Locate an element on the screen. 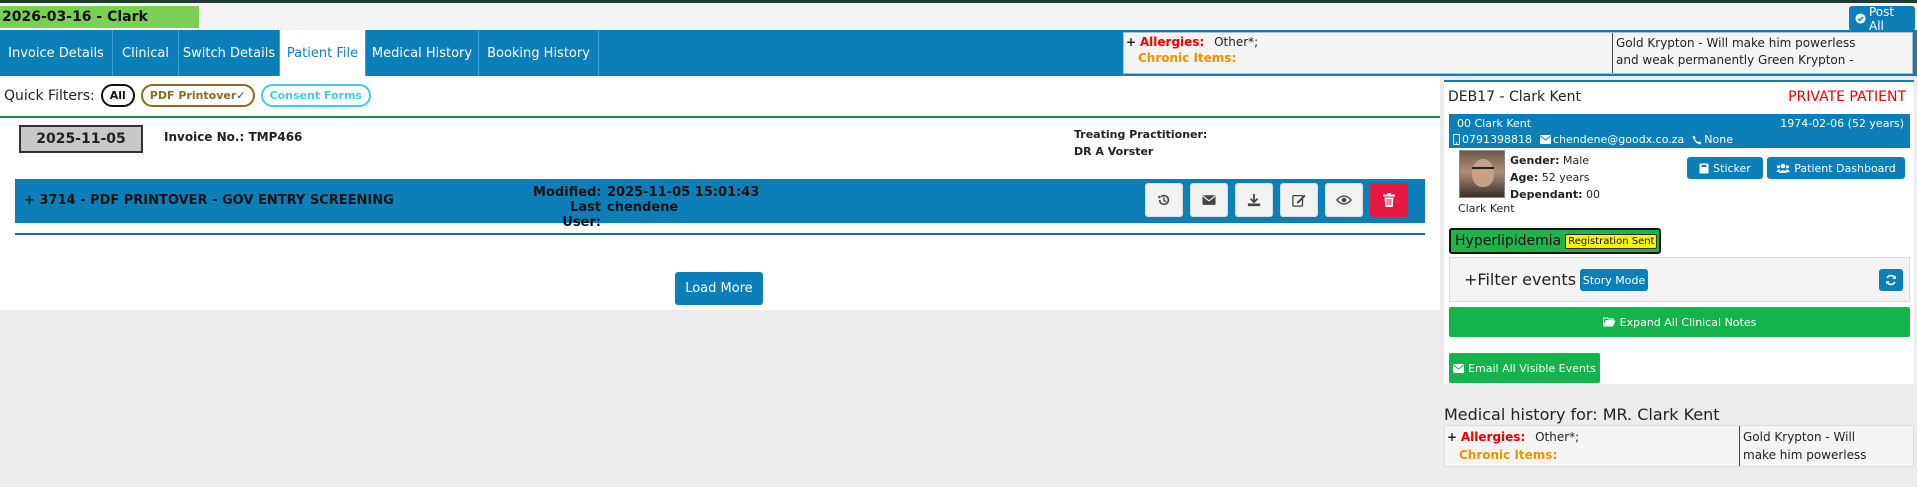 The width and height of the screenshot is (1917, 487). date-banner: 2026-03-16 - Clark is located at coordinates (99, 17).